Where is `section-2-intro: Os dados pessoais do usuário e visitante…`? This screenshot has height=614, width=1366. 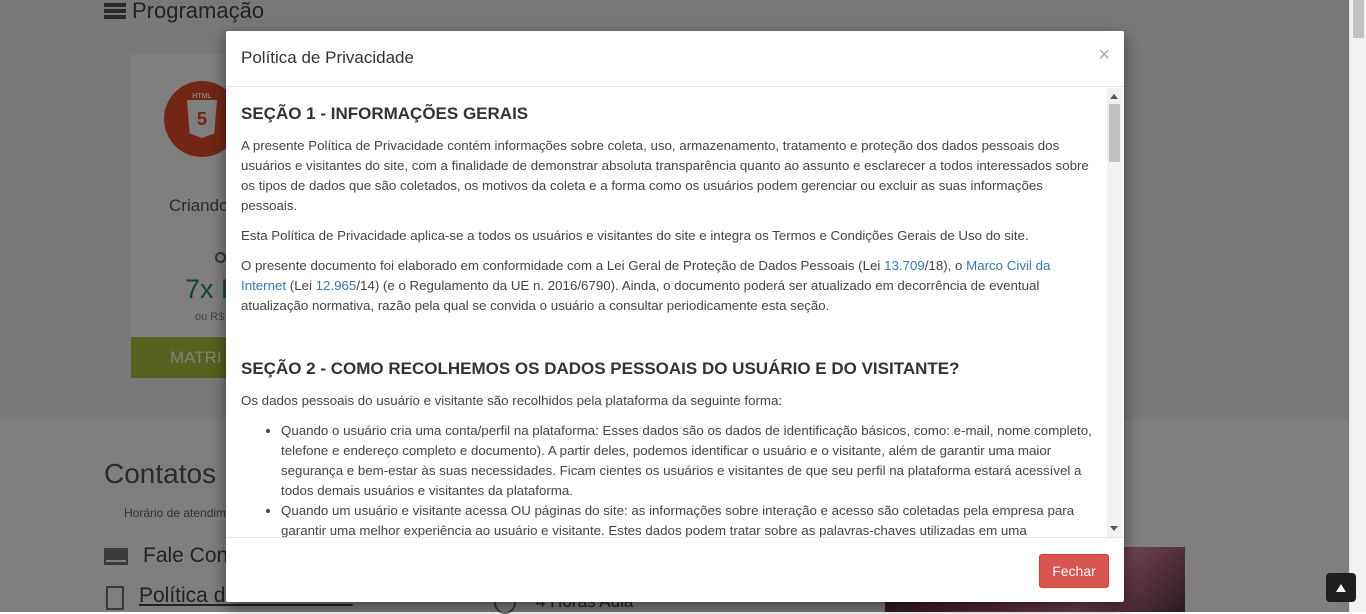 section-2-intro: Os dados pessoais do usuário e visitante… is located at coordinates (512, 400).